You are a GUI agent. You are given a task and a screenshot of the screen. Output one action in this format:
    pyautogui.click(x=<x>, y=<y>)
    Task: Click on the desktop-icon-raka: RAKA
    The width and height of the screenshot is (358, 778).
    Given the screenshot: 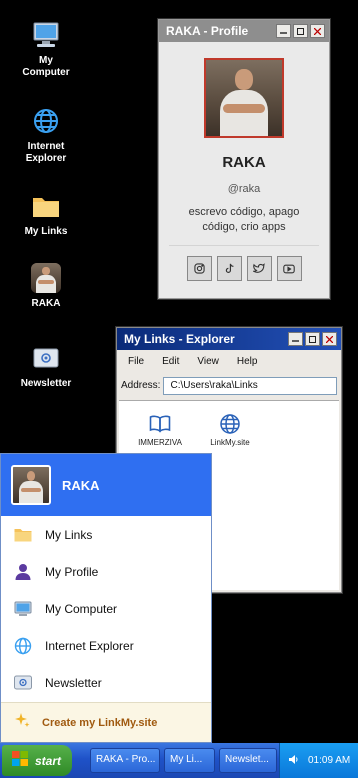 What is the action you would take?
    pyautogui.click(x=46, y=286)
    